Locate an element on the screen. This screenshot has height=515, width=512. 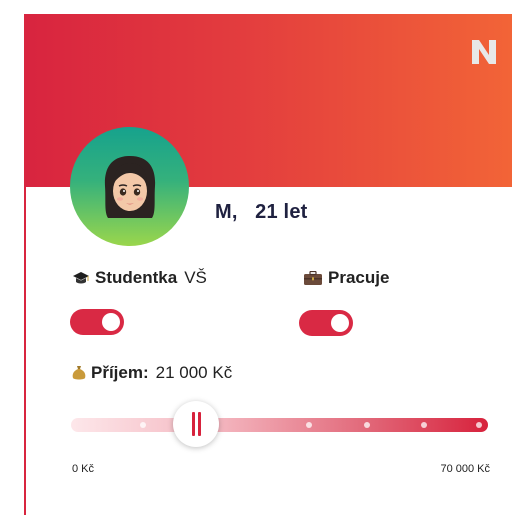
income-value: 21 000 Kč is located at coordinates (194, 372).